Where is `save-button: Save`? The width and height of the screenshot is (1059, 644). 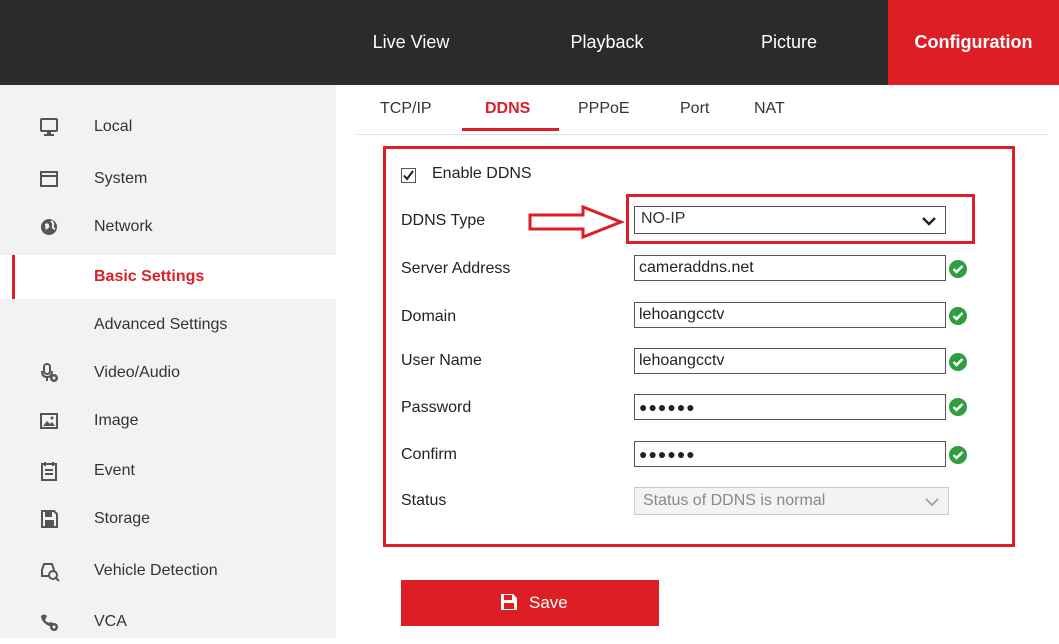 save-button: Save is located at coordinates (530, 603).